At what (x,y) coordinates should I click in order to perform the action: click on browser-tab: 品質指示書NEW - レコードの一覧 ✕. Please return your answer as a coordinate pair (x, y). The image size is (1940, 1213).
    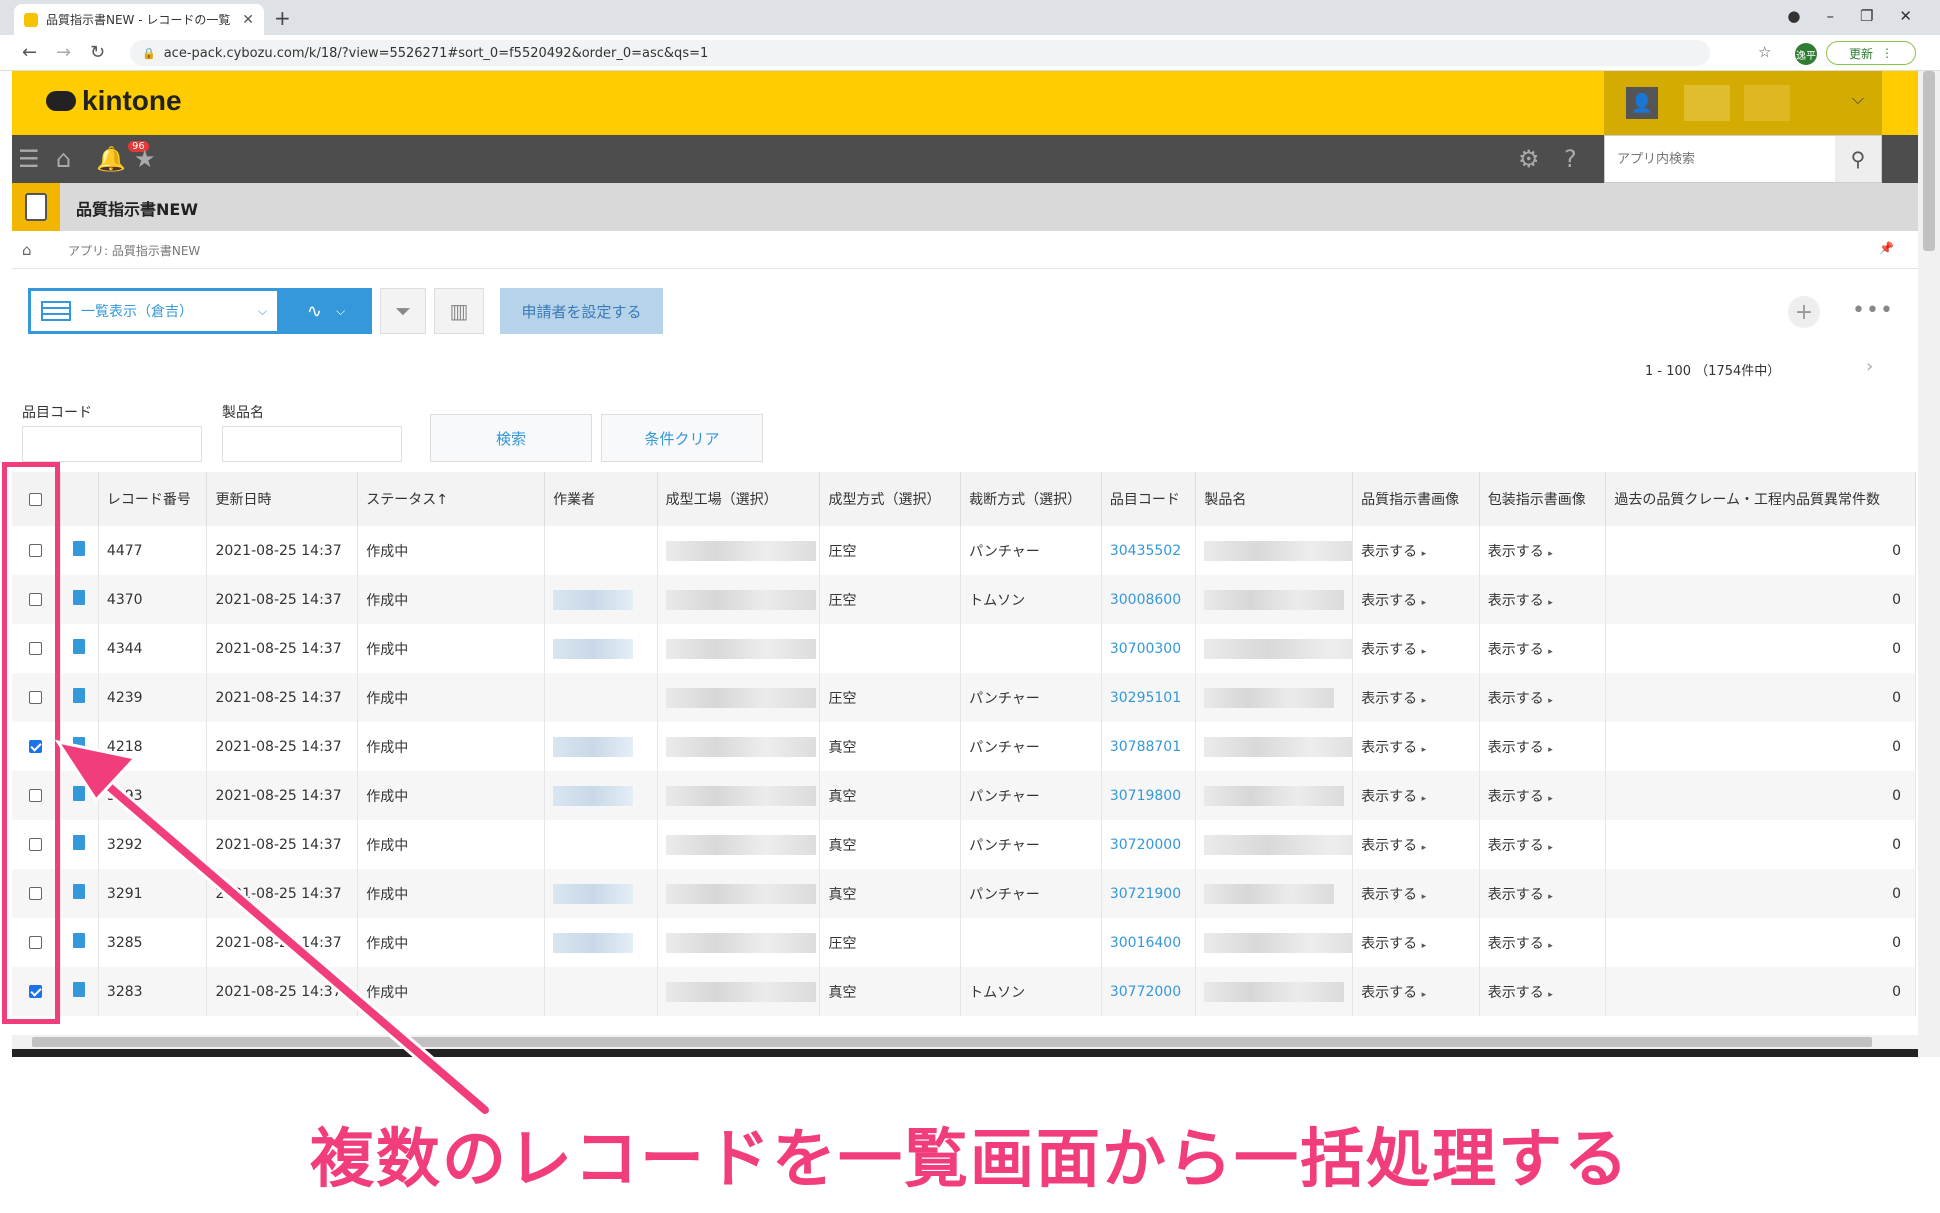
    Looking at the image, I should click on (139, 19).